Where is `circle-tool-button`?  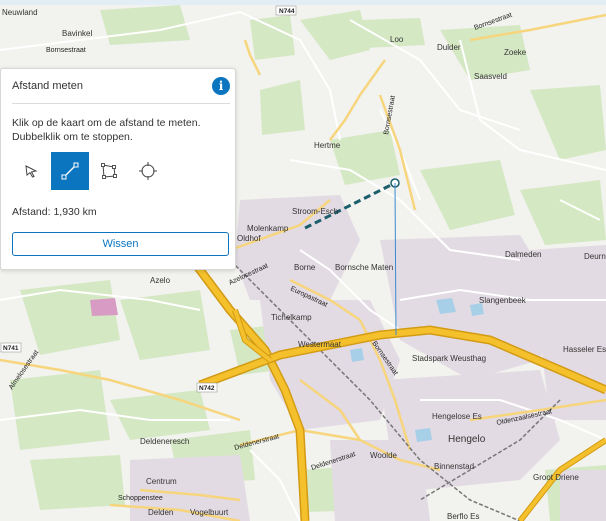
circle-tool-button is located at coordinates (148, 171).